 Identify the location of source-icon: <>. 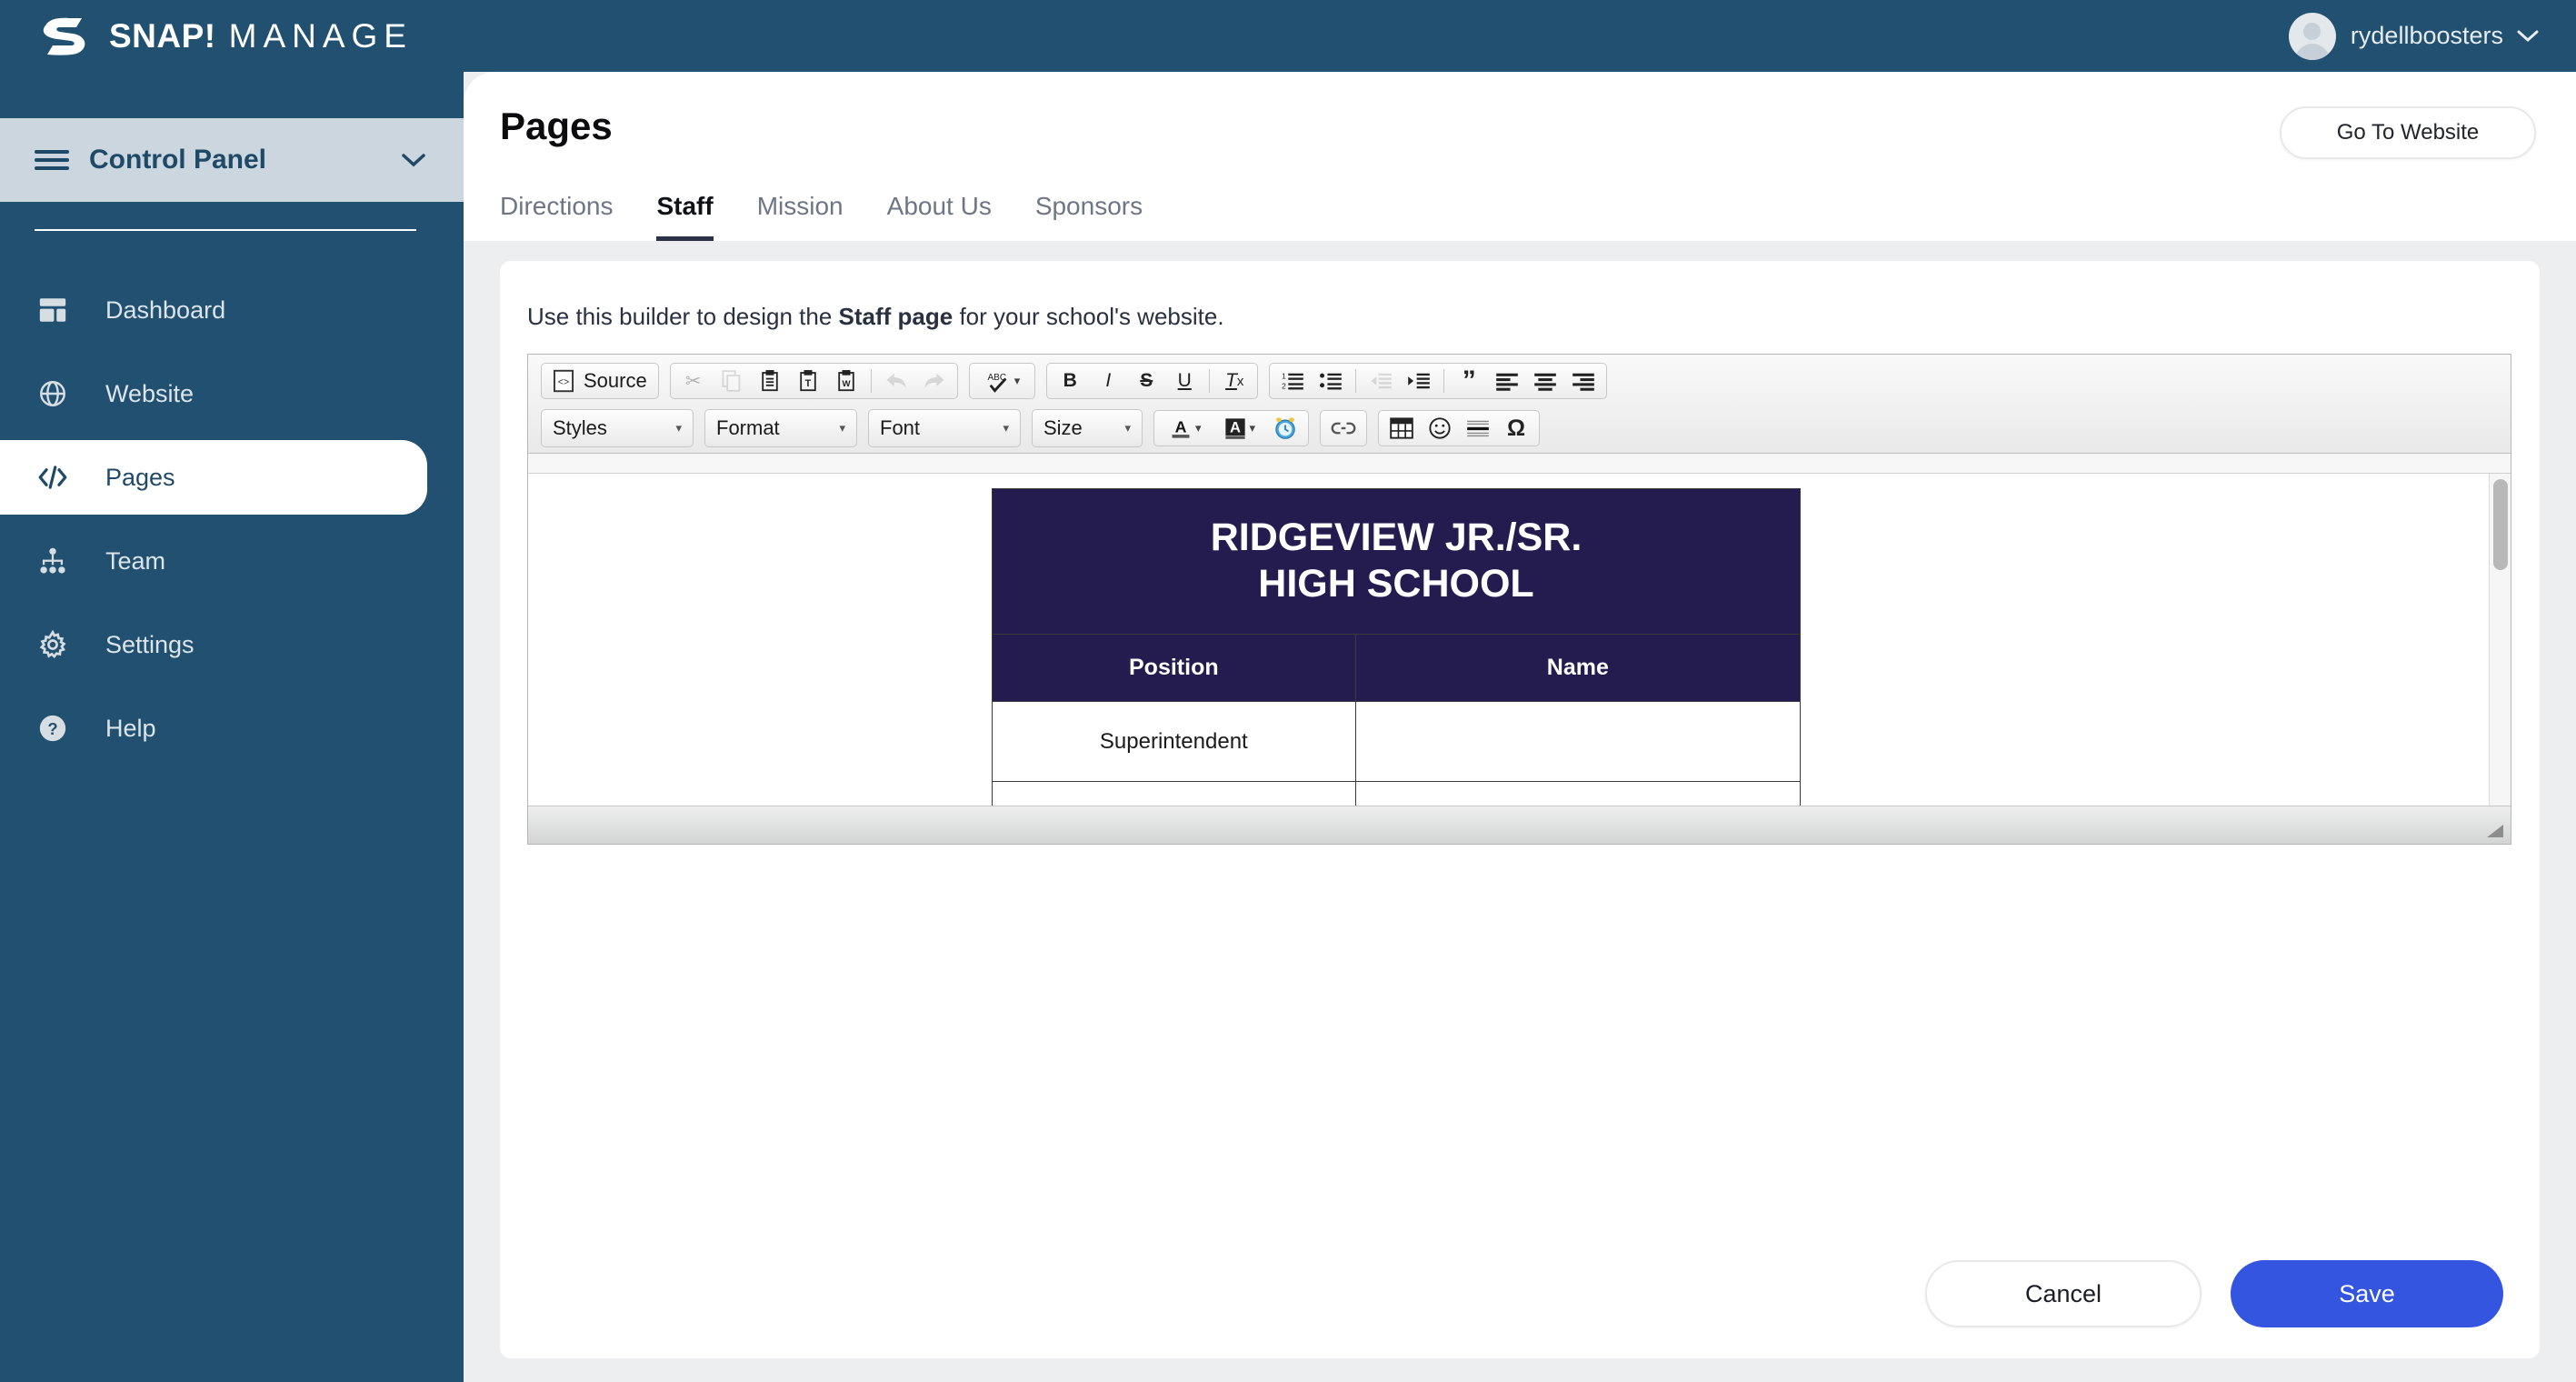
(563, 381).